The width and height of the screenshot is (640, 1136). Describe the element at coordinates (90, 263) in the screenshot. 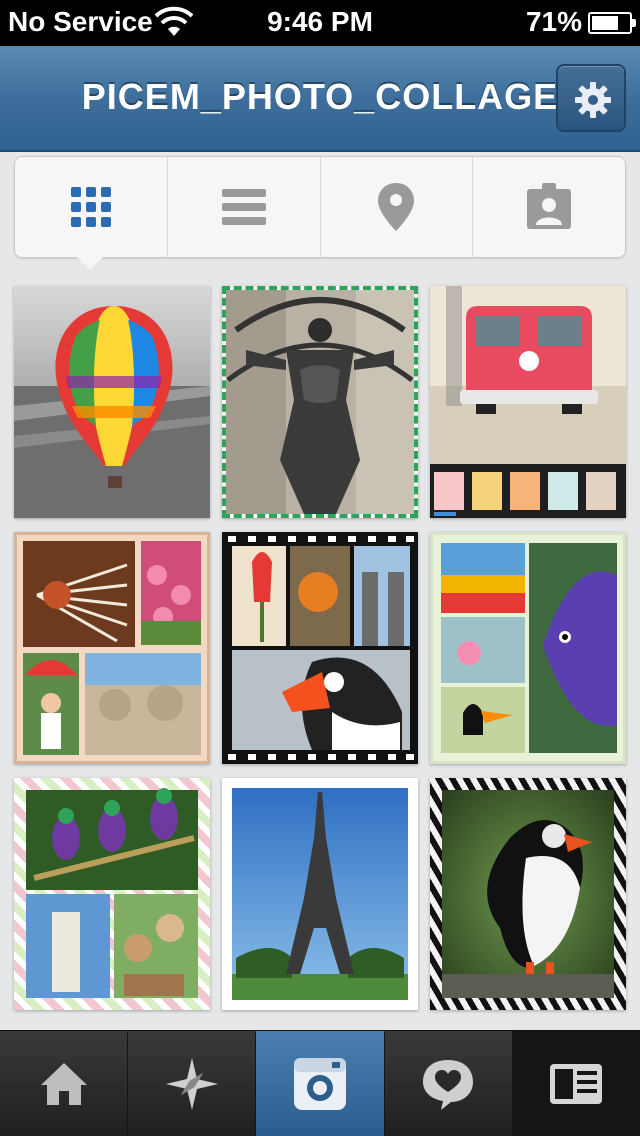

I see `selected-tab-pointer` at that location.